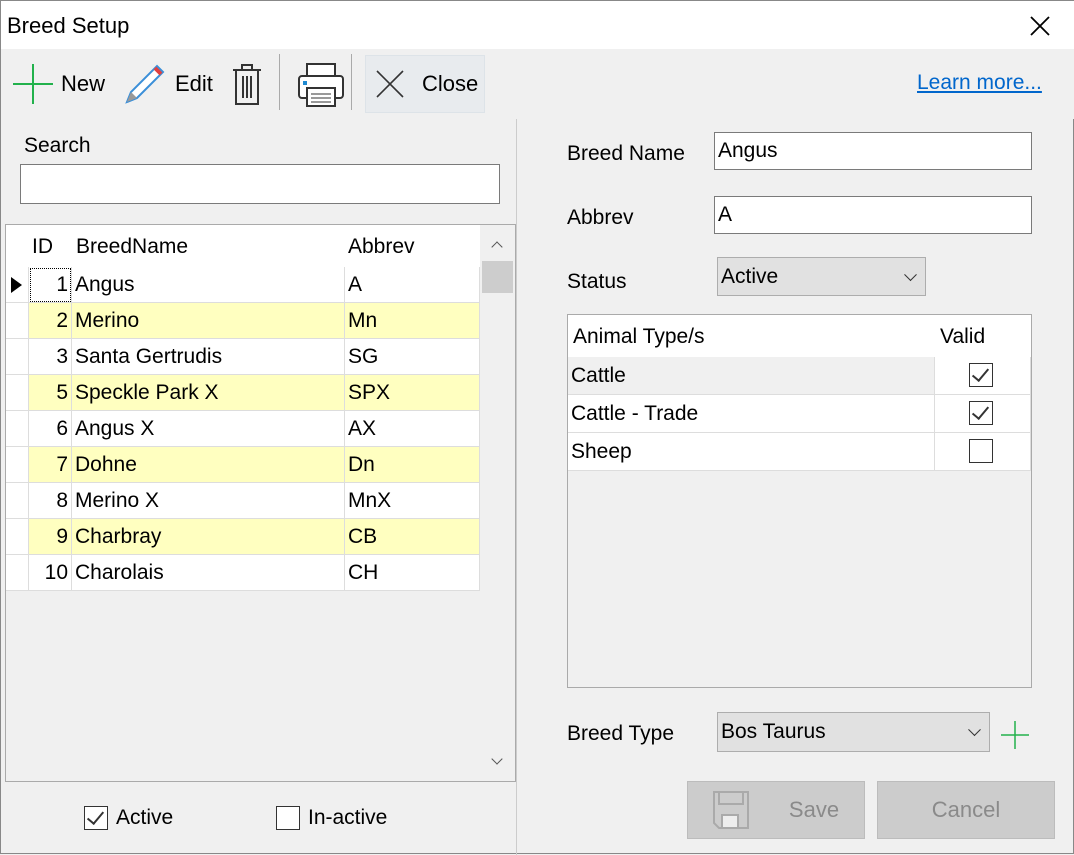 Image resolution: width=1074 pixels, height=855 pixels. I want to click on status-value: Active, so click(750, 276).